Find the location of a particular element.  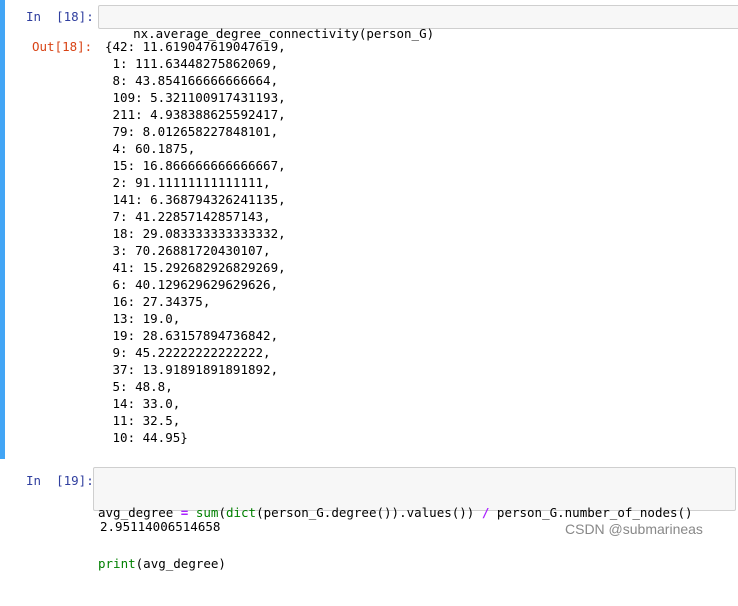

watermark: CSDN @submarineas is located at coordinates (634, 529).